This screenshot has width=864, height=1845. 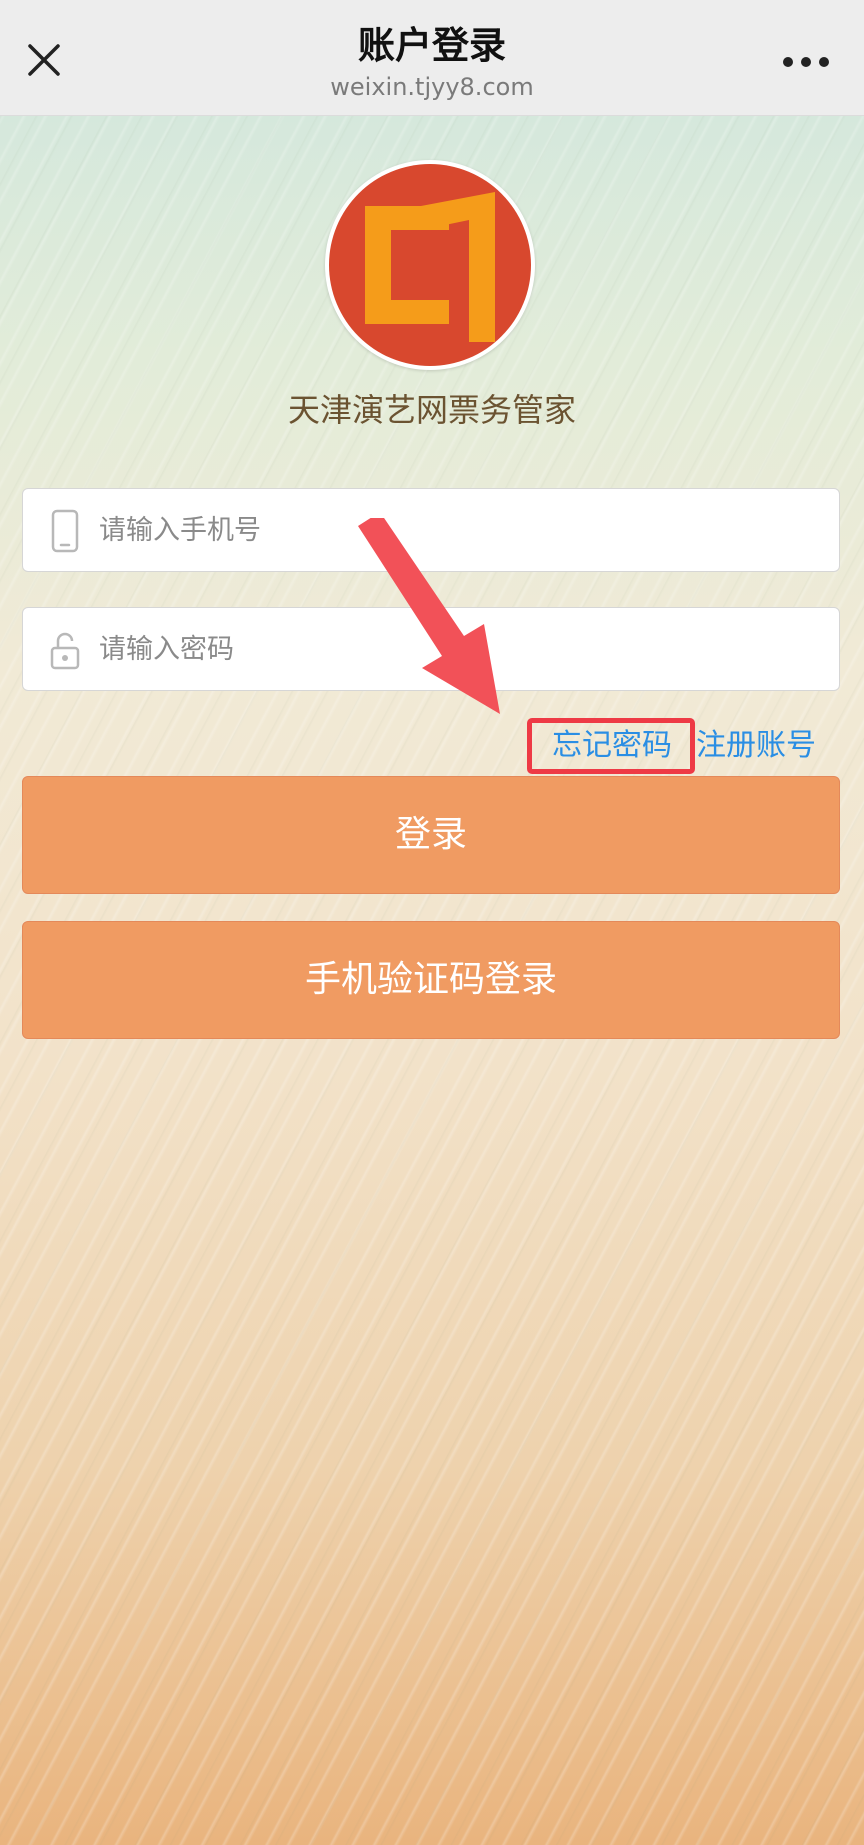 What do you see at coordinates (431, 980) in the screenshot?
I see `sms-login-button: 手机验证码登录` at bounding box center [431, 980].